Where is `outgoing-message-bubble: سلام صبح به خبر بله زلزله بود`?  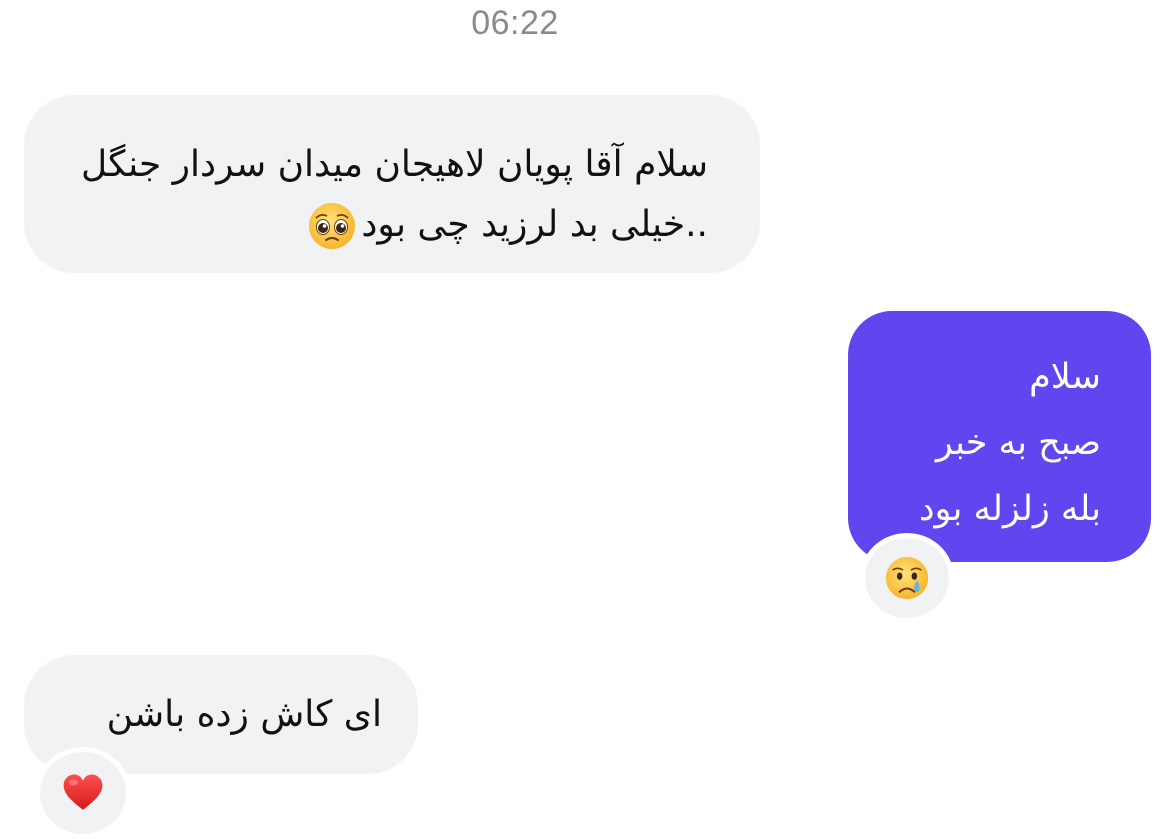 outgoing-message-bubble: سلام صبح به خبر بله زلزله بود is located at coordinates (999, 436).